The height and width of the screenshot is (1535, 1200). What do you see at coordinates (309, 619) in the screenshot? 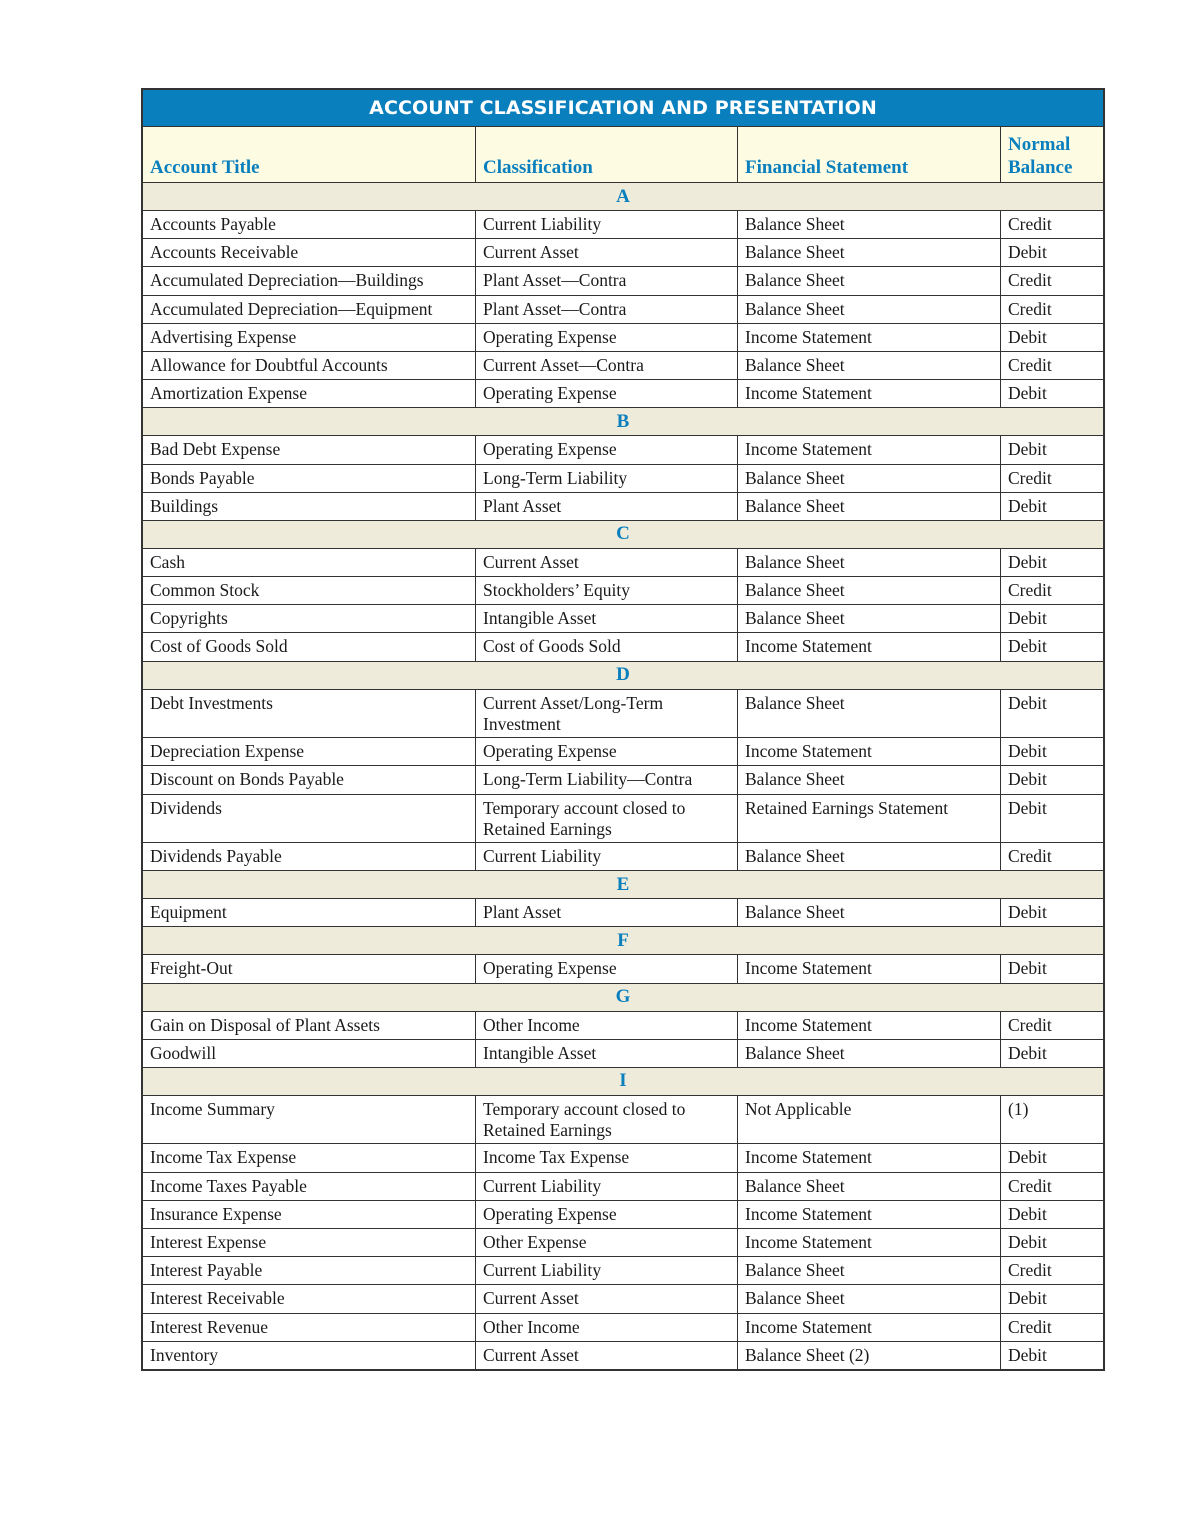
I see `cell-account-title: Copyrights` at bounding box center [309, 619].